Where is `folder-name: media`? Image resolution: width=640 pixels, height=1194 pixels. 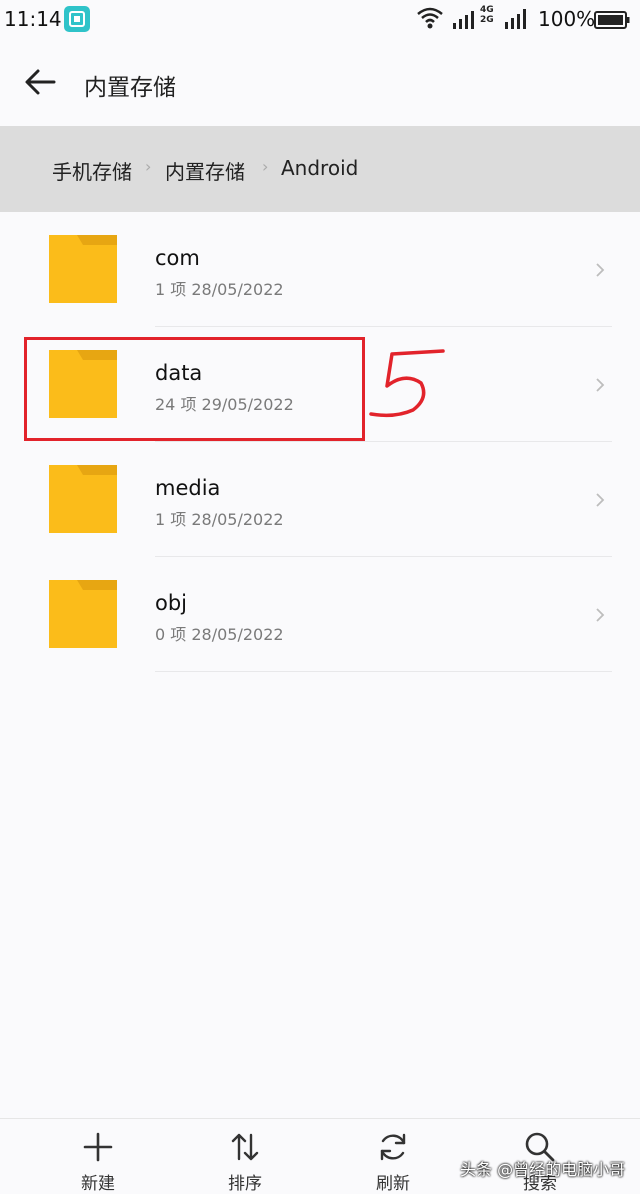 folder-name: media is located at coordinates (188, 488).